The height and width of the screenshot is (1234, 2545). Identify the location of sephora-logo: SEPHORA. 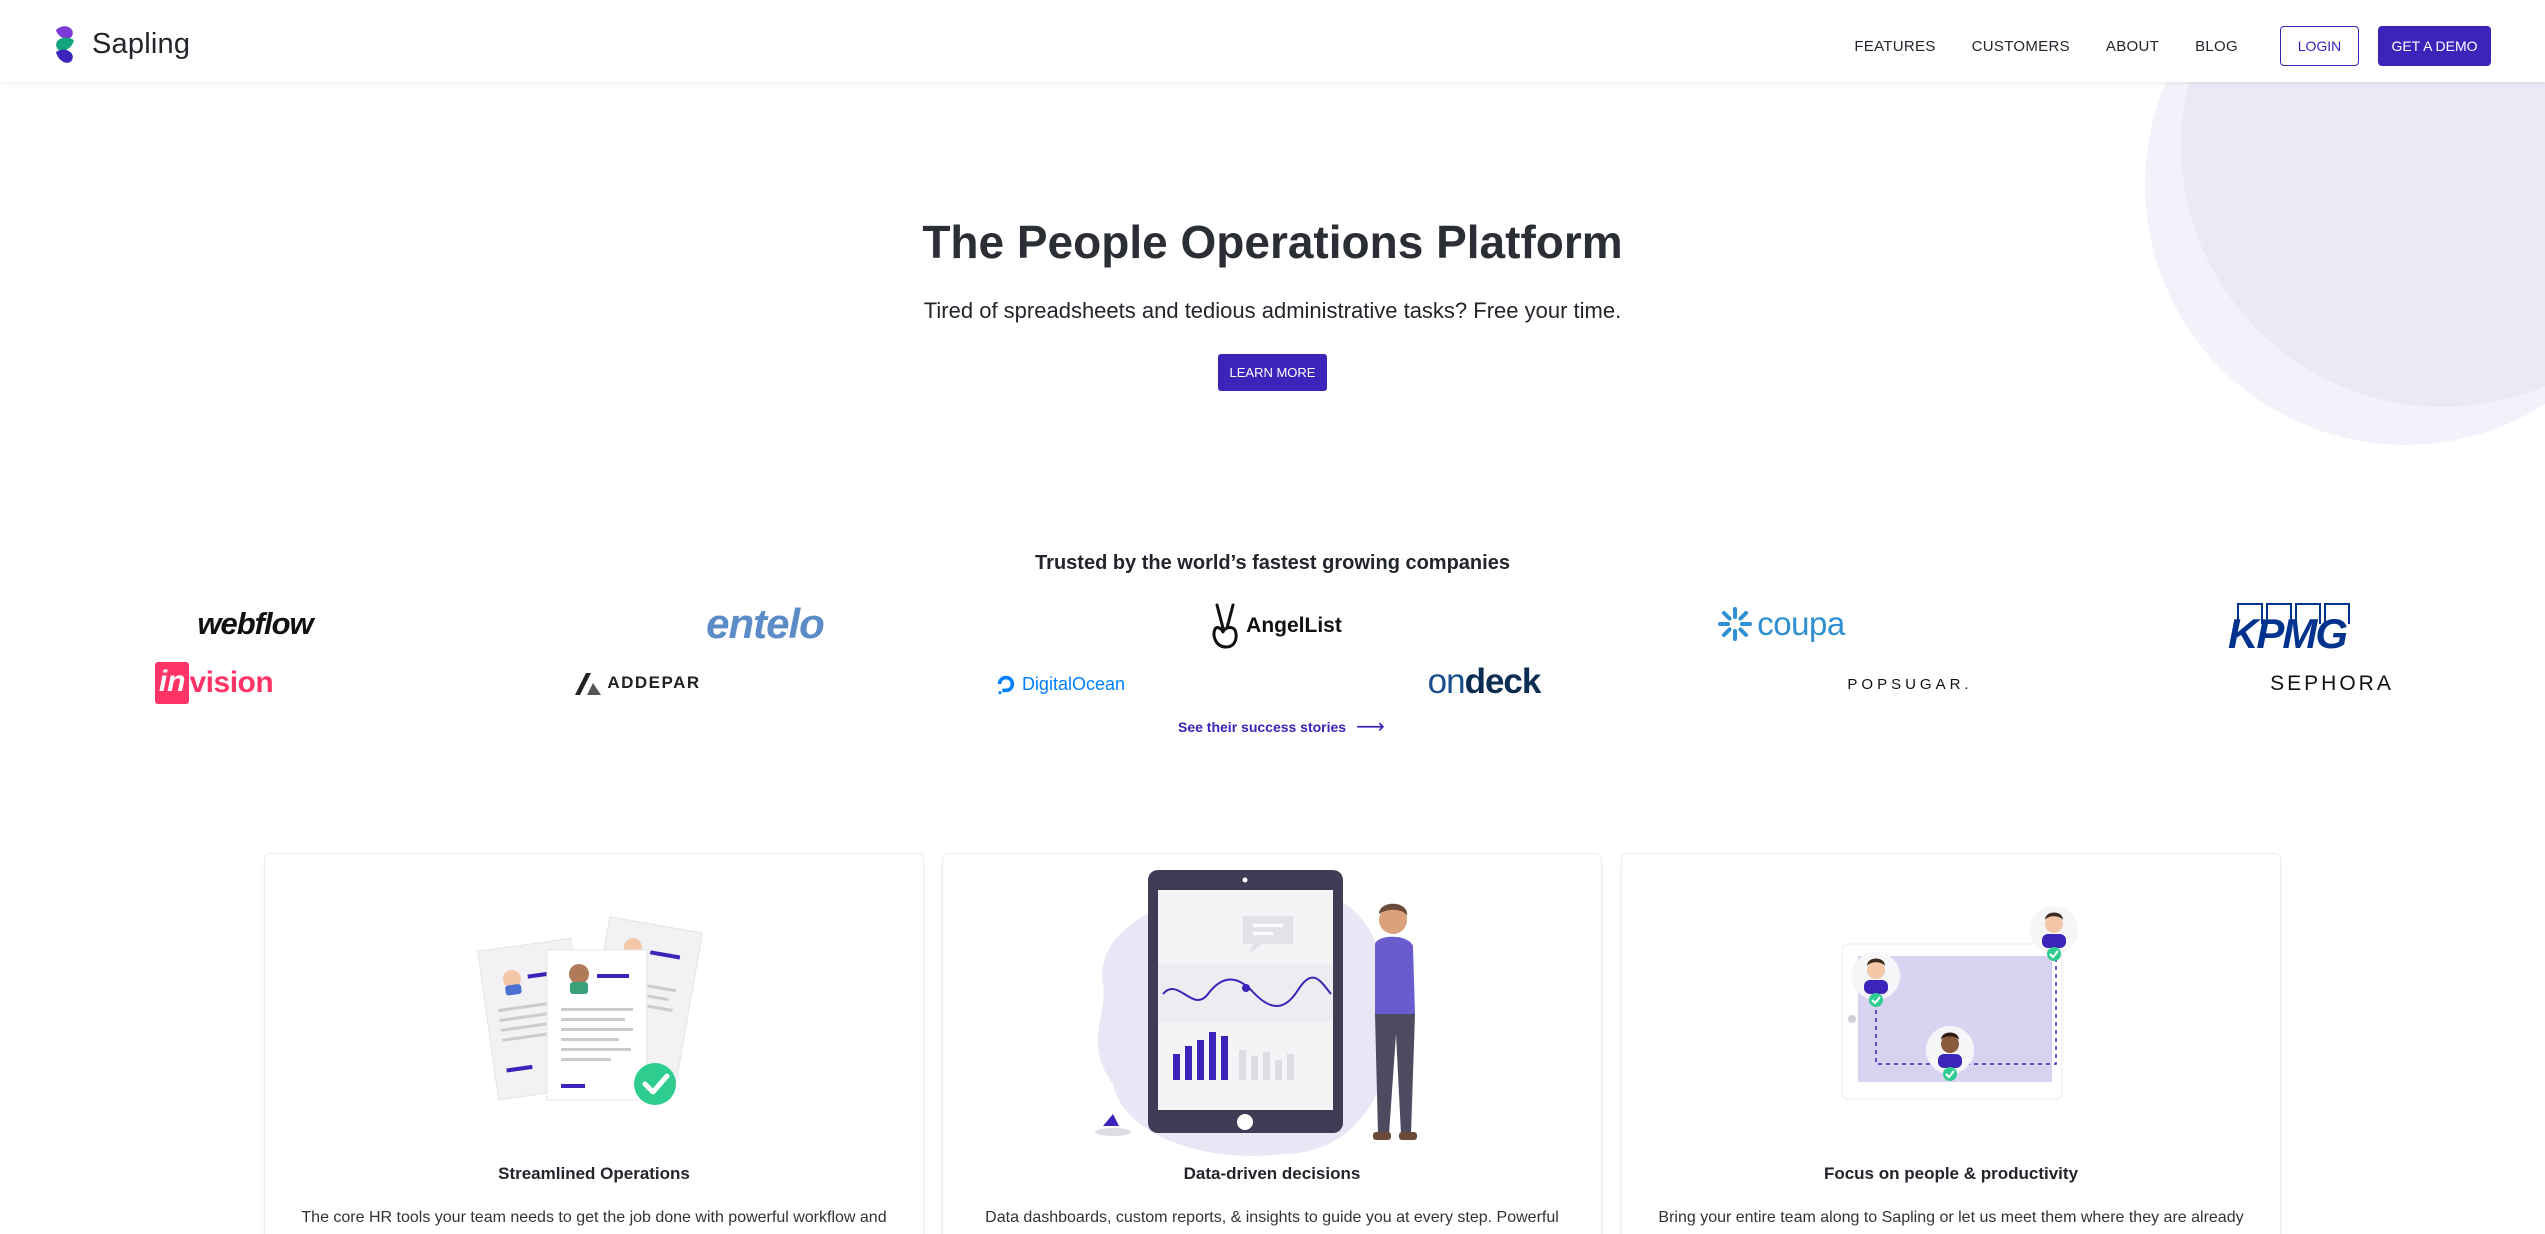
(2332, 684).